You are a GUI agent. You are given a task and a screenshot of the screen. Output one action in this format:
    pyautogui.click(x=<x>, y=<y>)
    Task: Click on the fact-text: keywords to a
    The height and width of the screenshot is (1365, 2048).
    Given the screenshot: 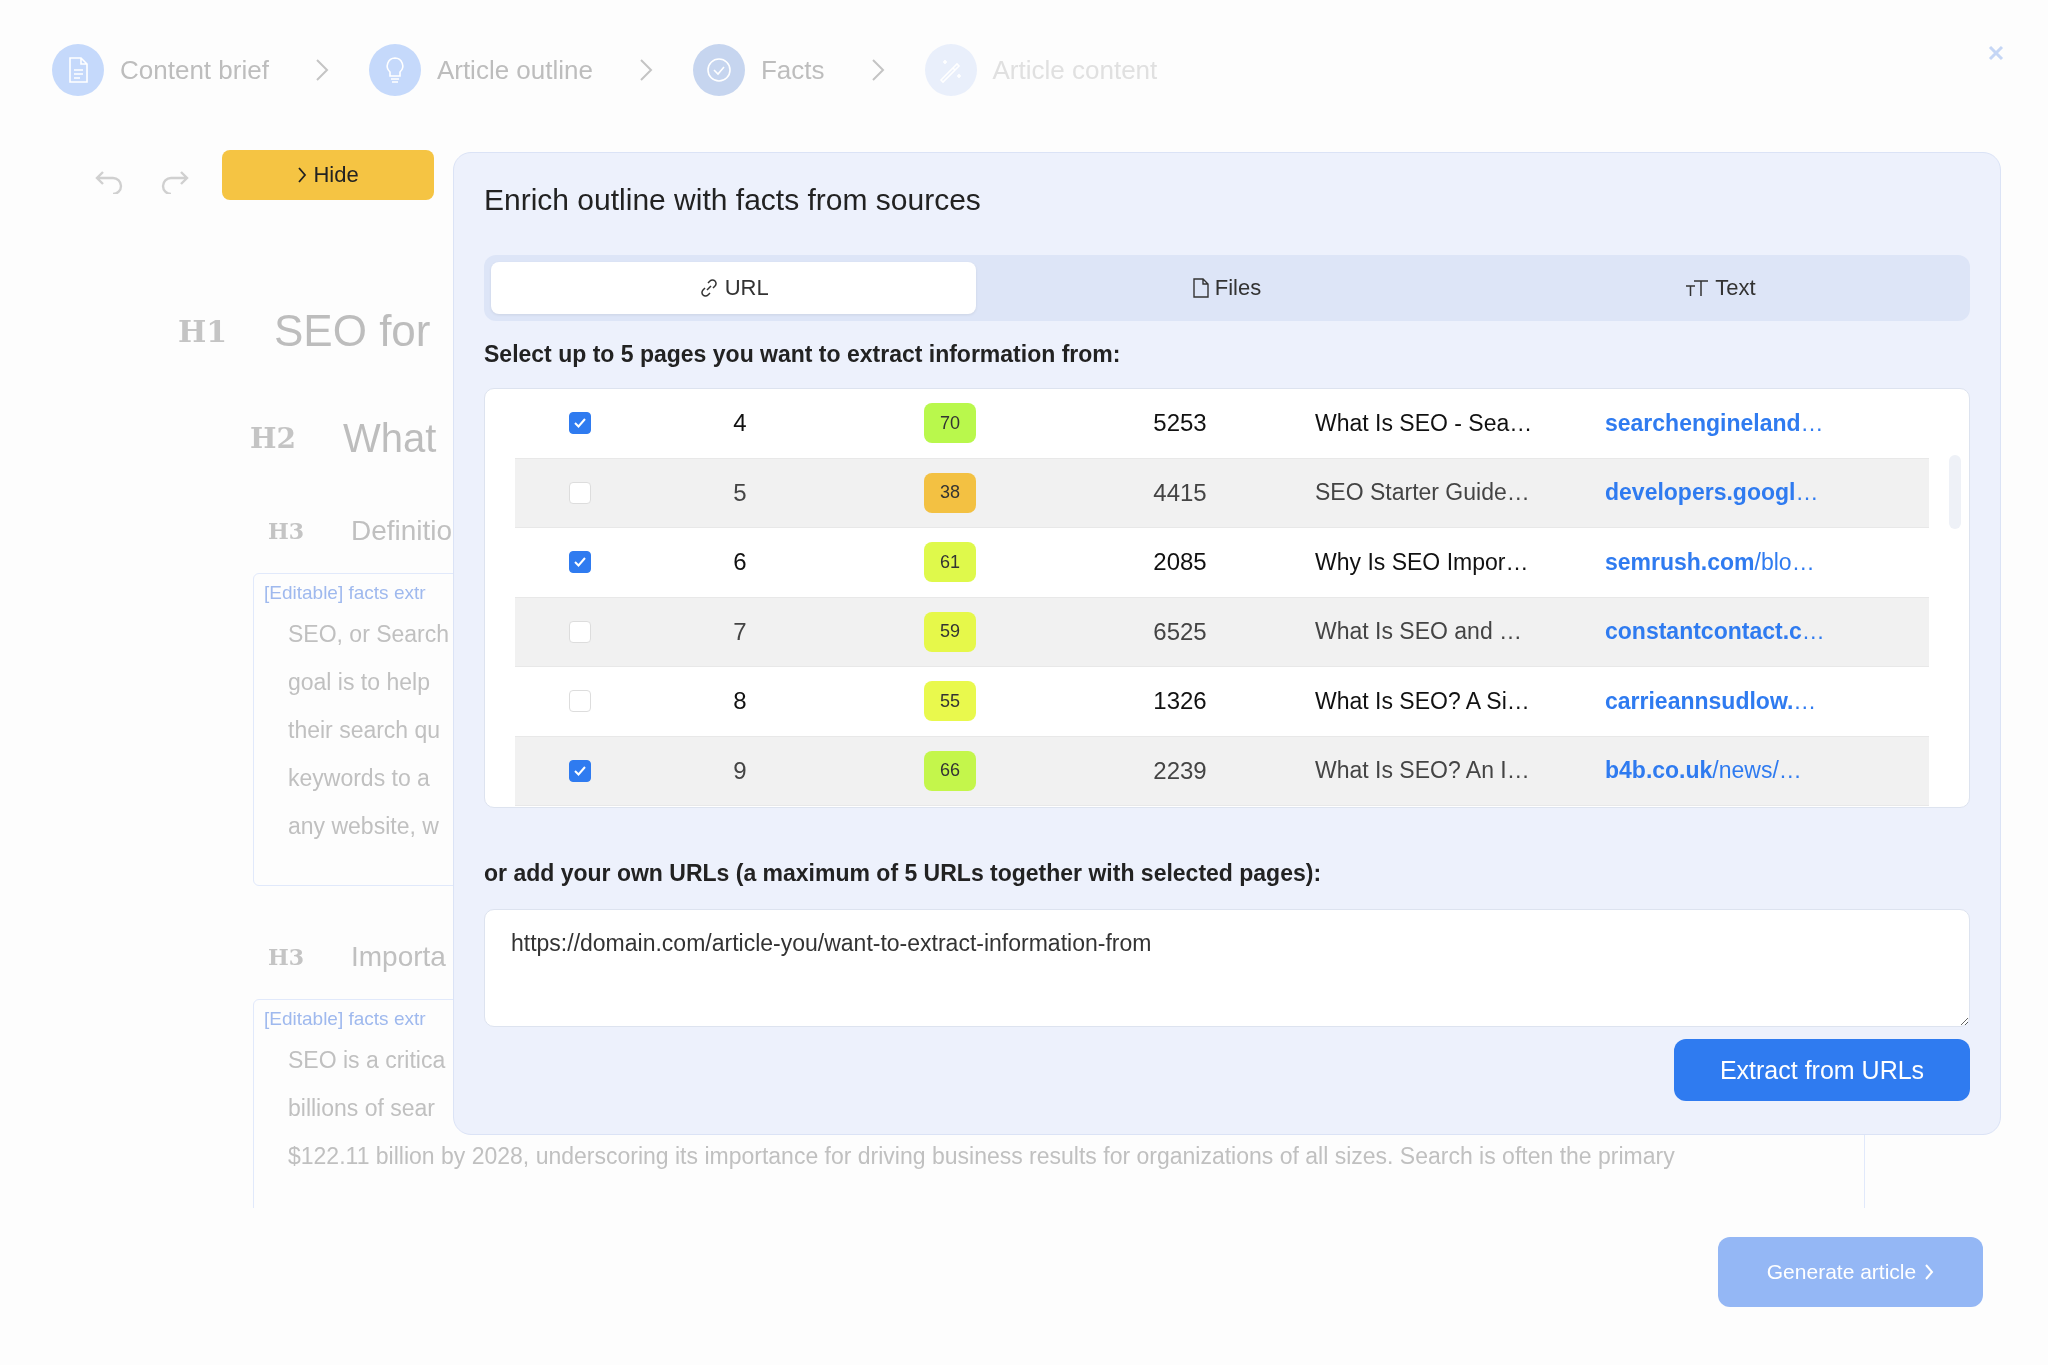 What is the action you would take?
    pyautogui.click(x=359, y=778)
    